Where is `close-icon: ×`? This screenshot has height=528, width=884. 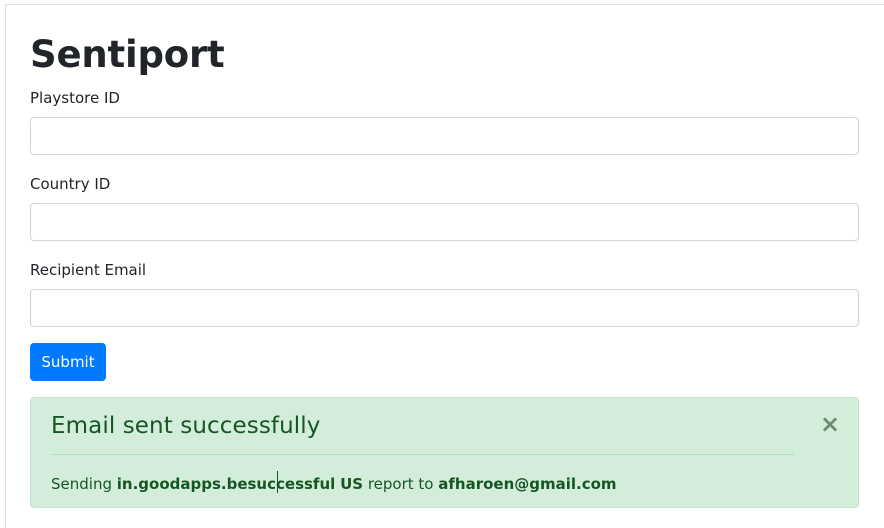
close-icon: × is located at coordinates (830, 424).